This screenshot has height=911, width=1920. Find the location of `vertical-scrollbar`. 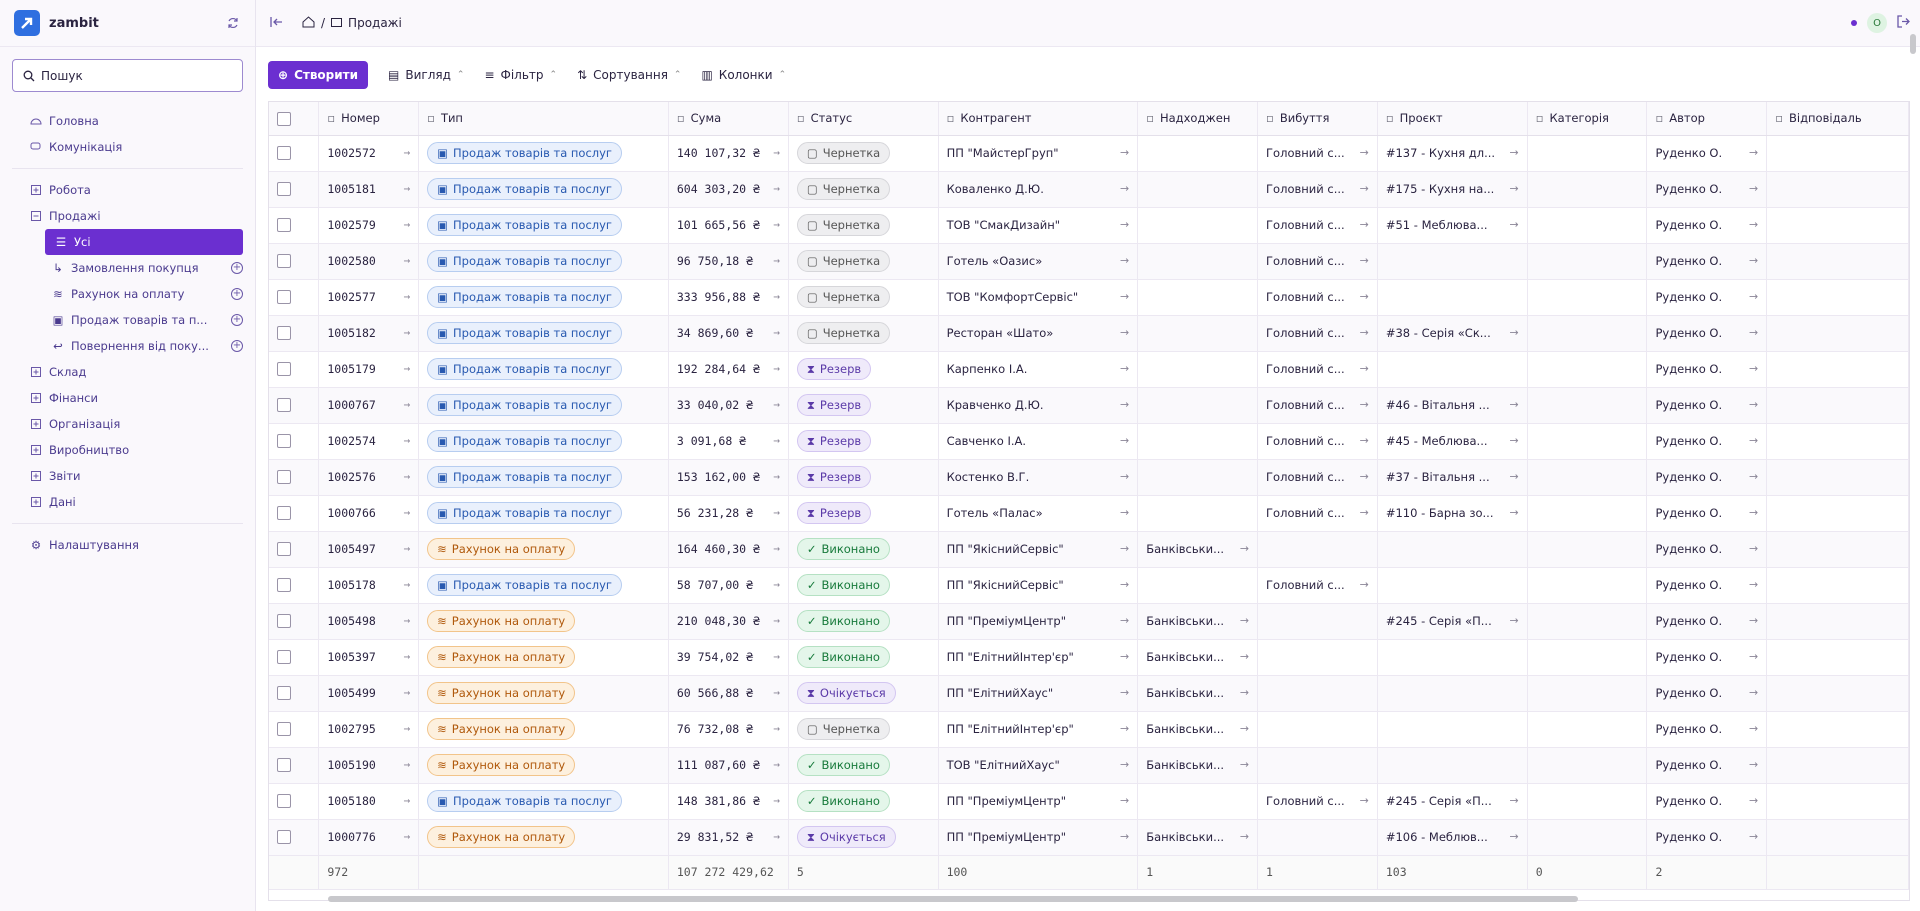

vertical-scrollbar is located at coordinates (1914, 410).